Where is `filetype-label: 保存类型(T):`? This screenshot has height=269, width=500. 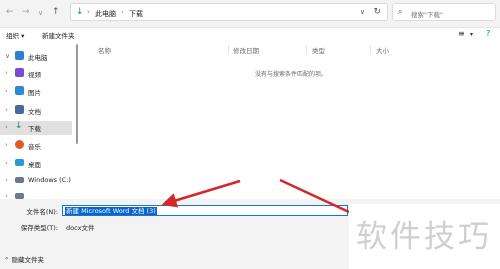 filetype-label: 保存类型(T): is located at coordinates (39, 228).